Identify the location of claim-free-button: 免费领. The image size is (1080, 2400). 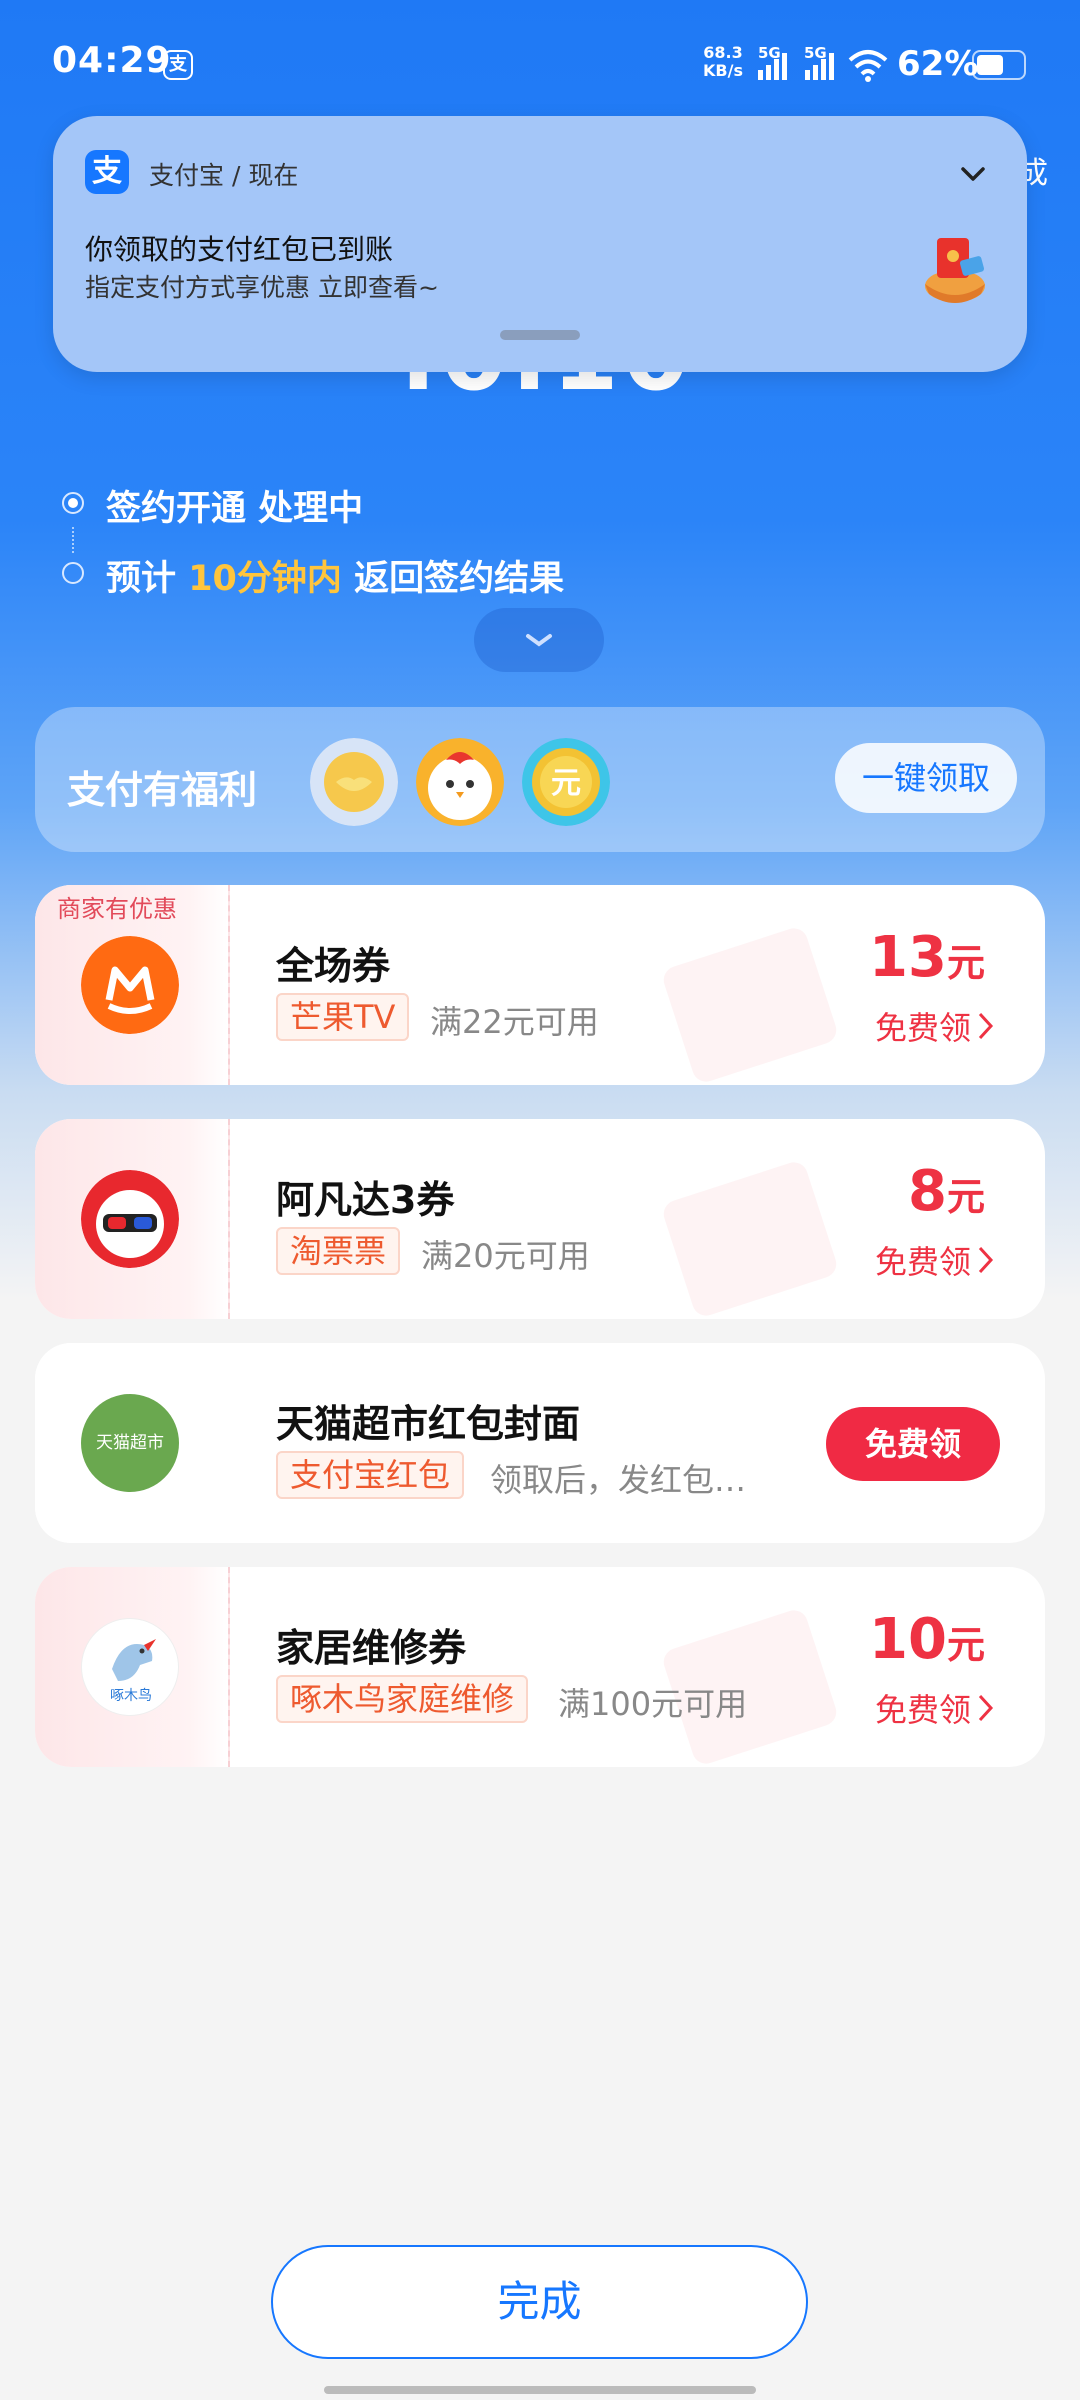
(913, 1444).